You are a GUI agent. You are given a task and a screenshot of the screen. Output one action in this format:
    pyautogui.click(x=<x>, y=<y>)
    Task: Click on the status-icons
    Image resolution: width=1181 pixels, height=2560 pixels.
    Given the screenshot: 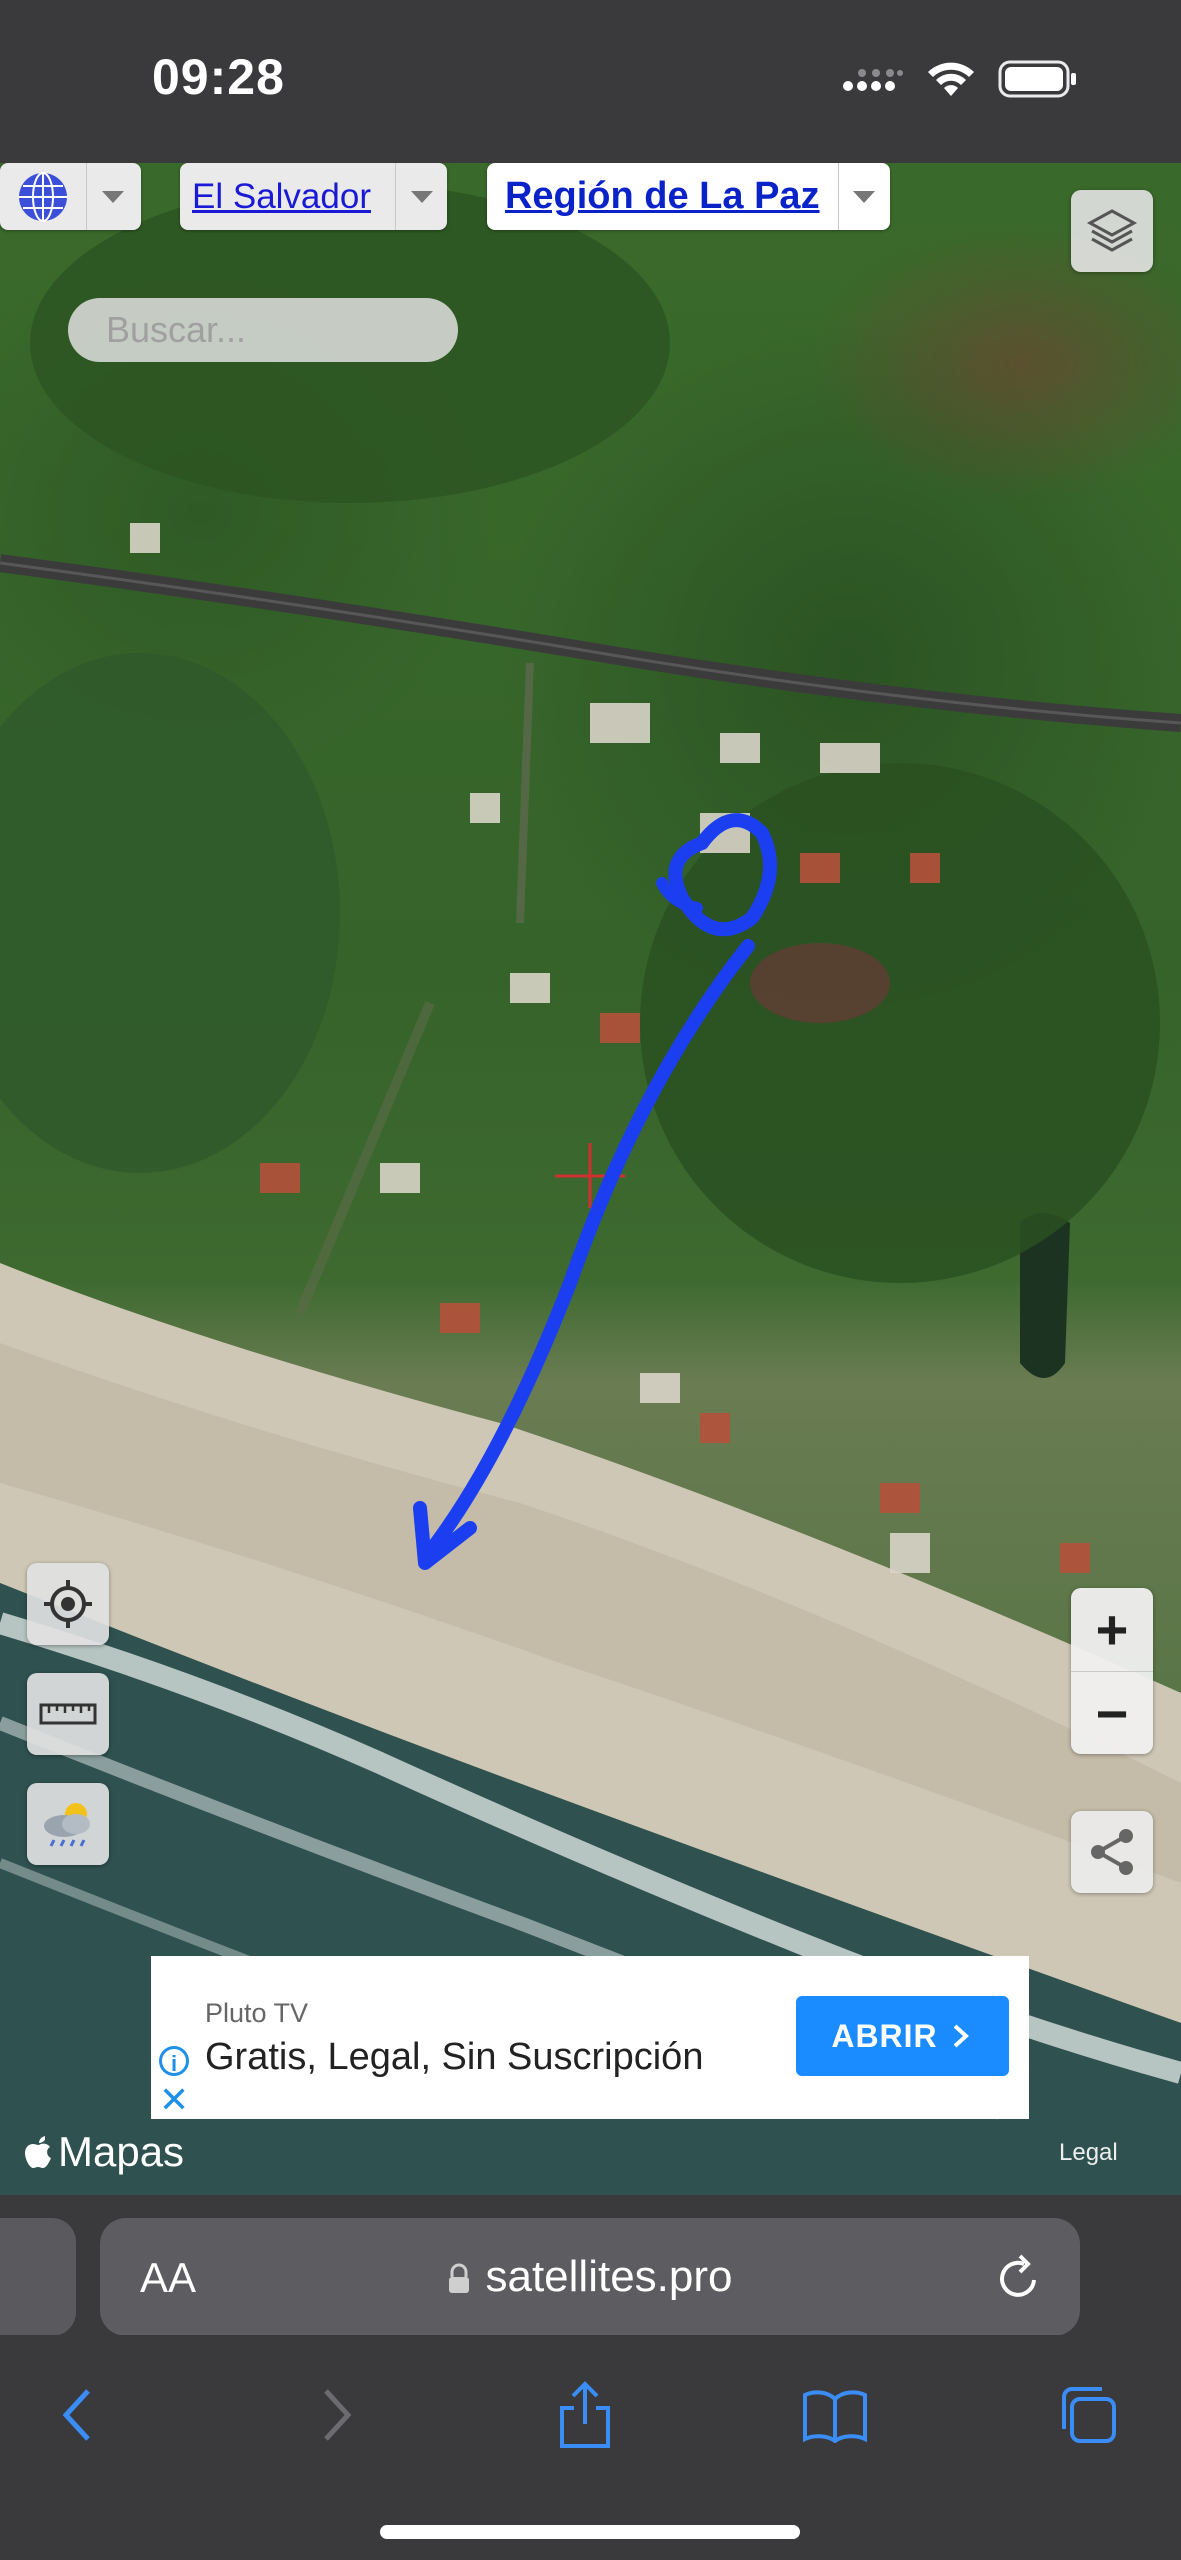 What is the action you would take?
    pyautogui.click(x=960, y=79)
    